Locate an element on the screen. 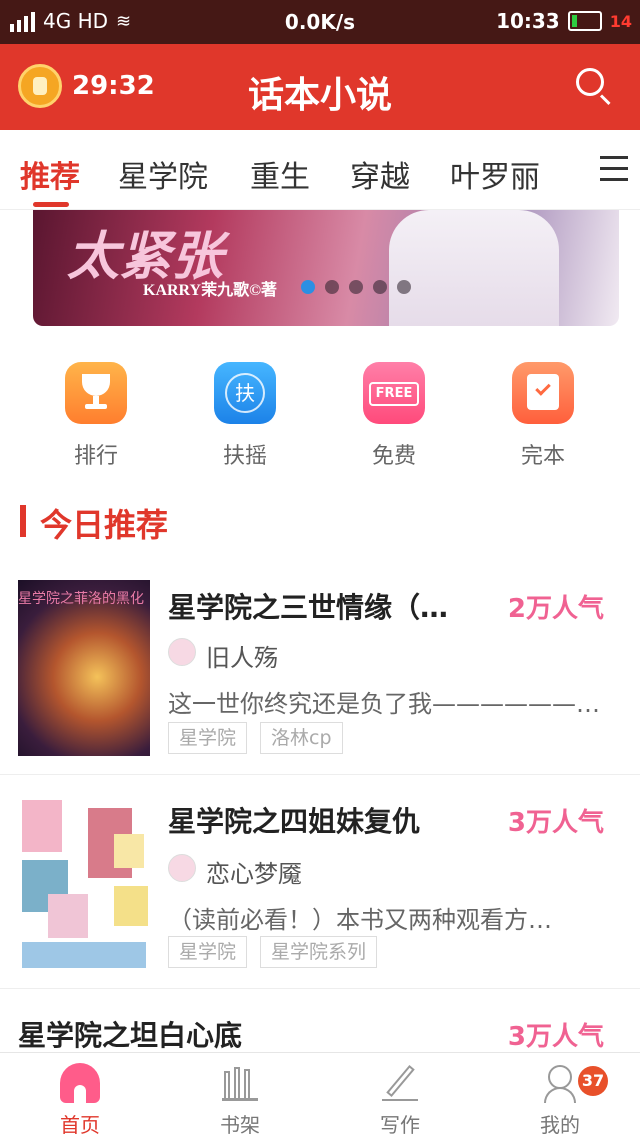 The image size is (640, 1138). app-header: 29:32 话本小说 is located at coordinates (320, 87).